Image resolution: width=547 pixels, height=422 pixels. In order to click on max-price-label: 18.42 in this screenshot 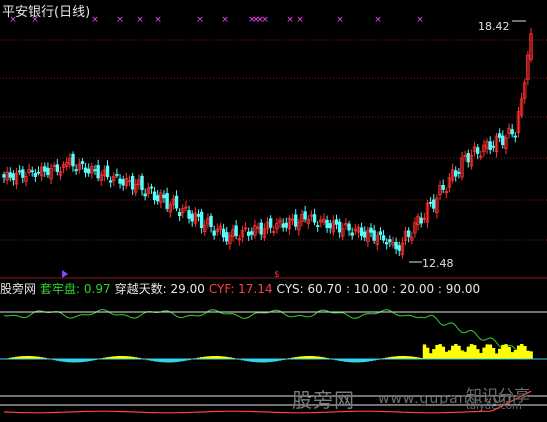, I will do `click(494, 26)`.